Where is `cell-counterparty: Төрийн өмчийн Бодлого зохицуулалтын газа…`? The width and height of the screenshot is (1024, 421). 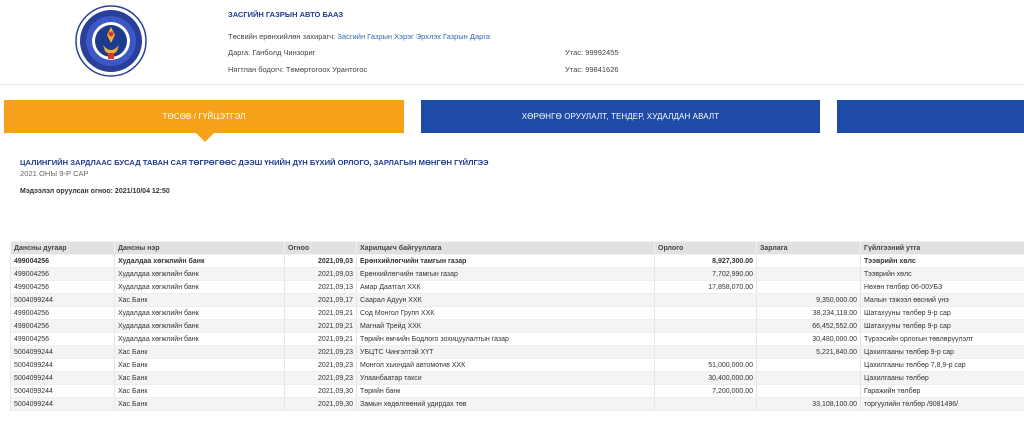
cell-counterparty: Төрийн өмчийн Бодлого зохицуулалтын газа… is located at coordinates (505, 339).